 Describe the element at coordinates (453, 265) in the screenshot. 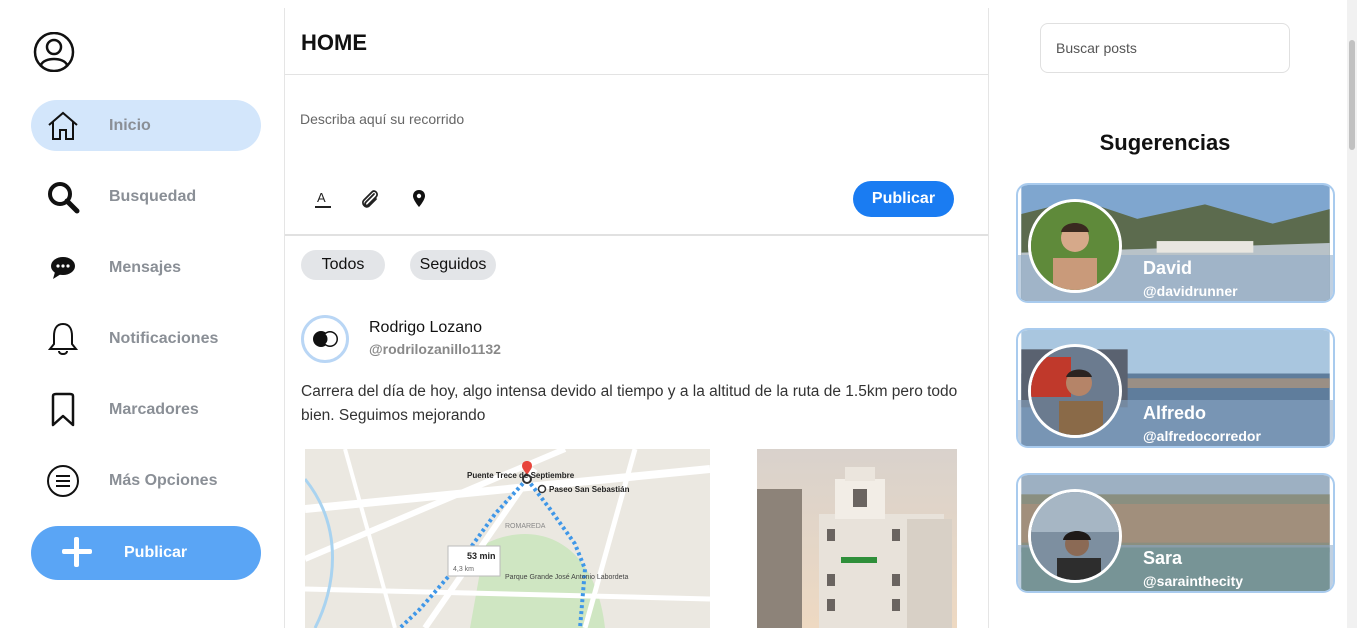

I see `filter-seguidos: Seguidos` at that location.